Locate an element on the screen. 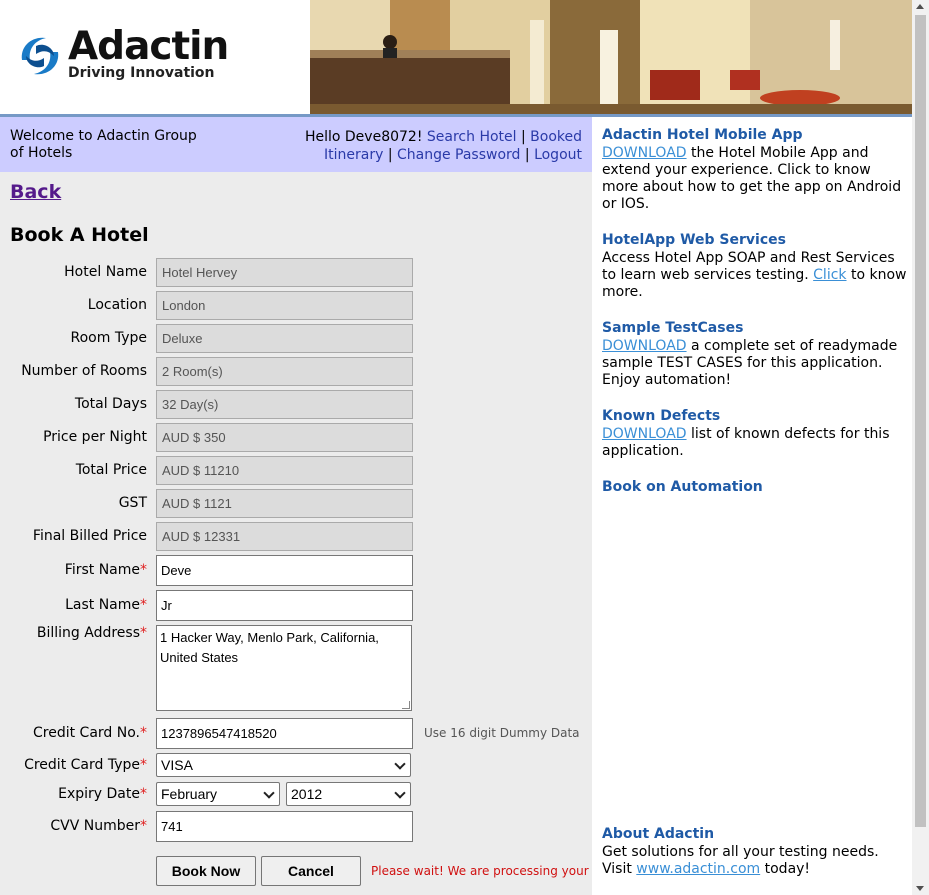 This screenshot has height=895, width=929. page-scrollbar is located at coordinates (920, 447).